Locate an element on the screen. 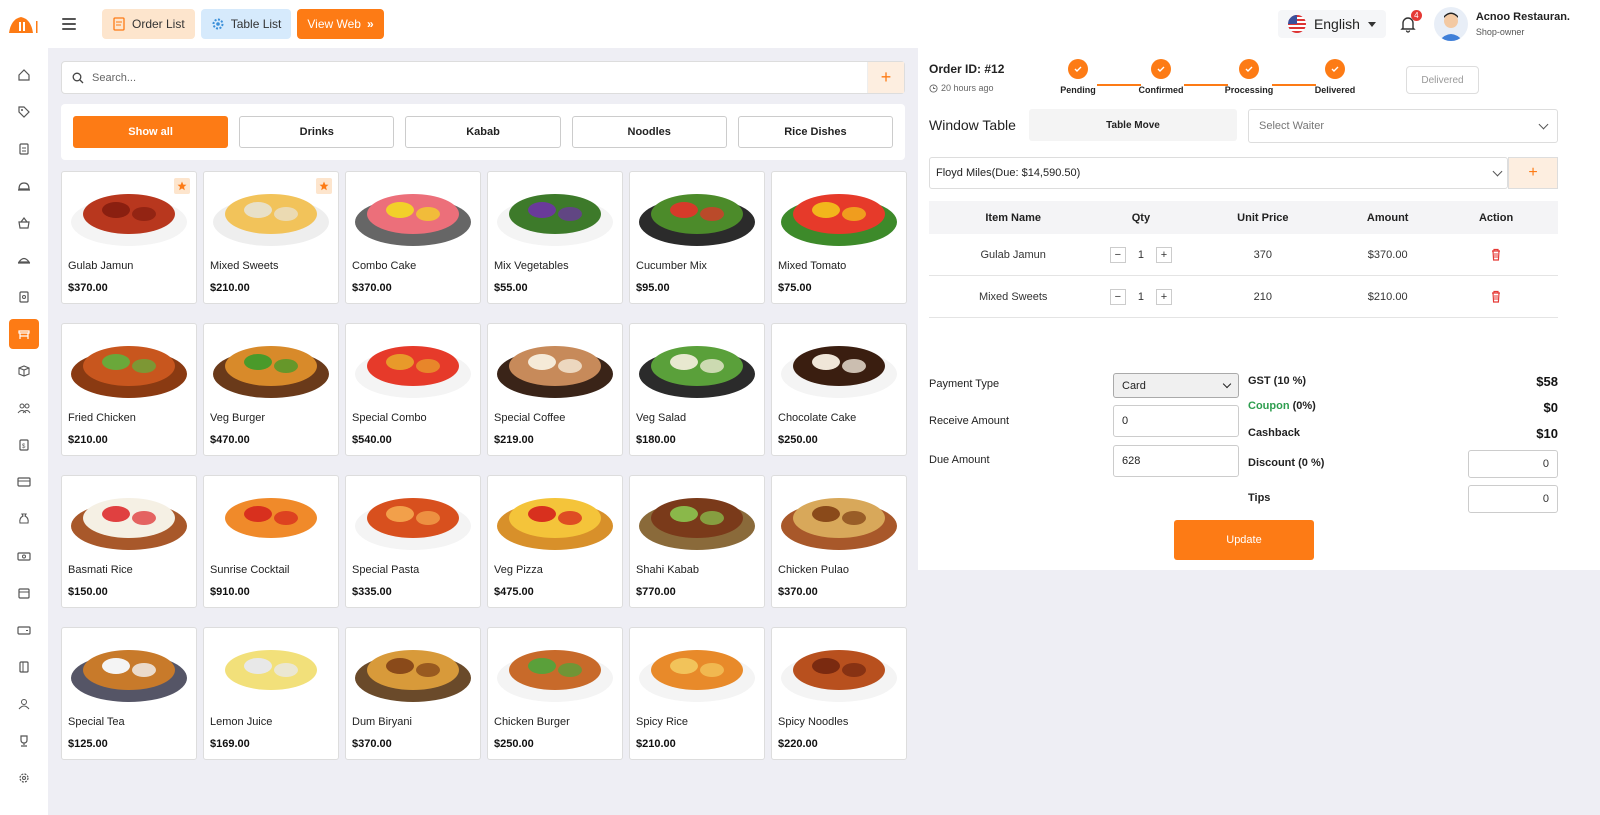 This screenshot has height=815, width=1600. sidebar-item-staff is located at coordinates (24, 704).